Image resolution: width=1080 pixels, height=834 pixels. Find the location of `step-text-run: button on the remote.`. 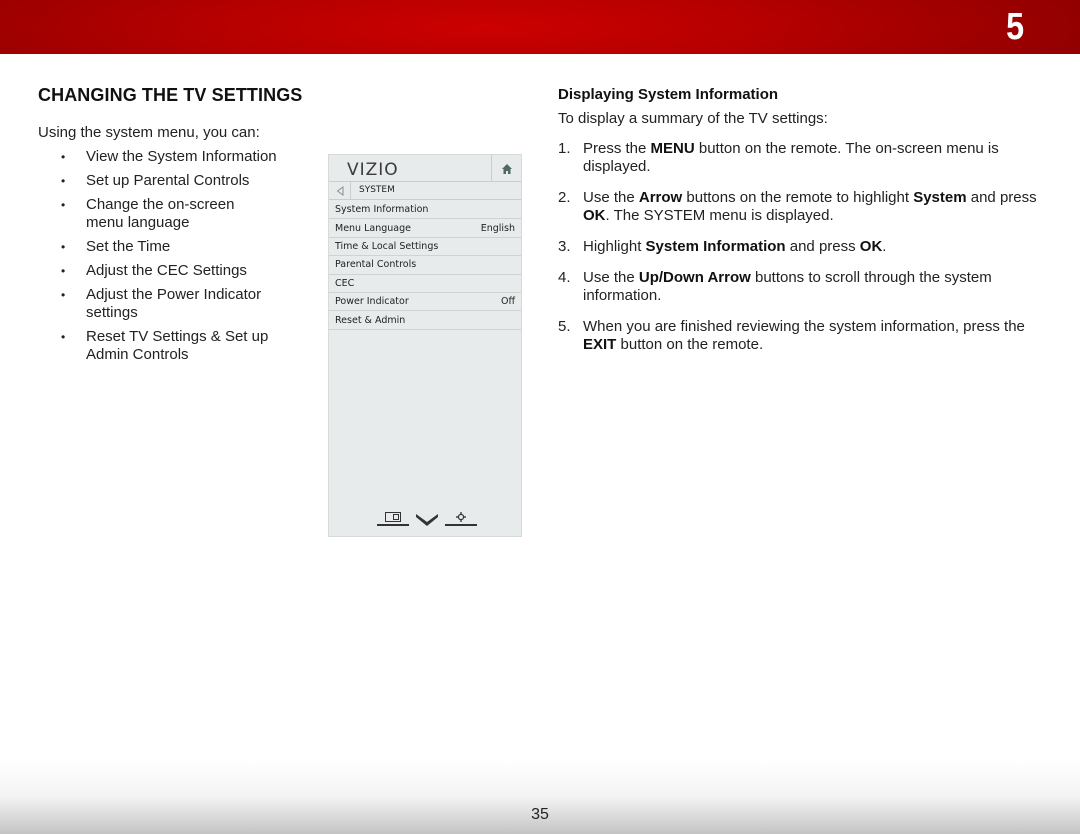

step-text-run: button on the remote. is located at coordinates (690, 344).